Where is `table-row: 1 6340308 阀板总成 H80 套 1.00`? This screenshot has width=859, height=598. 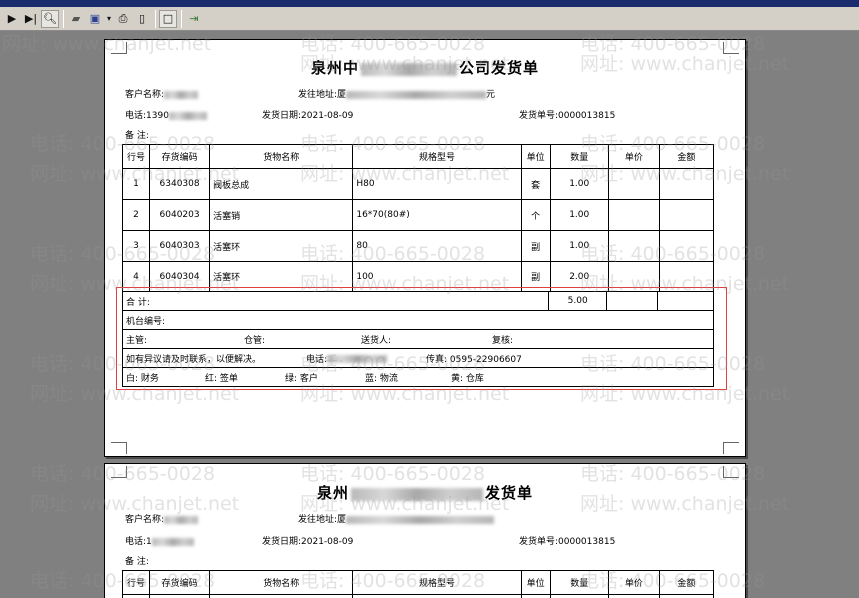
table-row: 1 6340308 阀板总成 H80 套 1.00 is located at coordinates (418, 184).